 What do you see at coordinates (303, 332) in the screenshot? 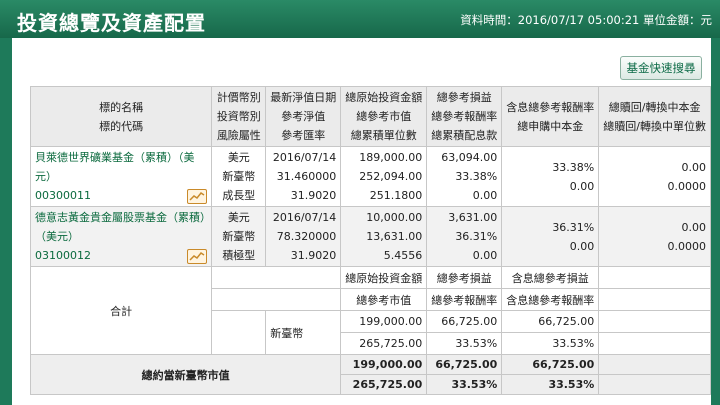
I see `summary-currency: 新臺幣` at bounding box center [303, 332].